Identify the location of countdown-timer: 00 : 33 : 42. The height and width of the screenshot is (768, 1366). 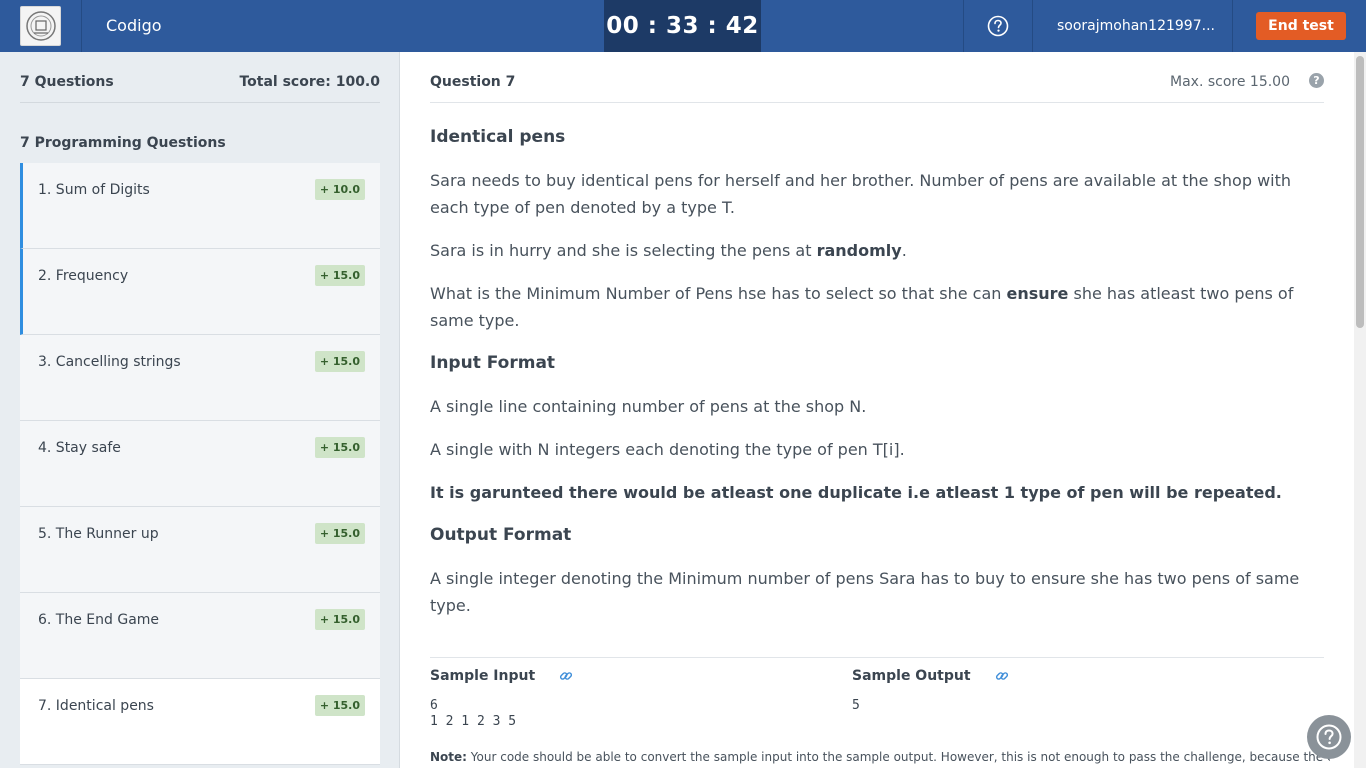
(682, 26).